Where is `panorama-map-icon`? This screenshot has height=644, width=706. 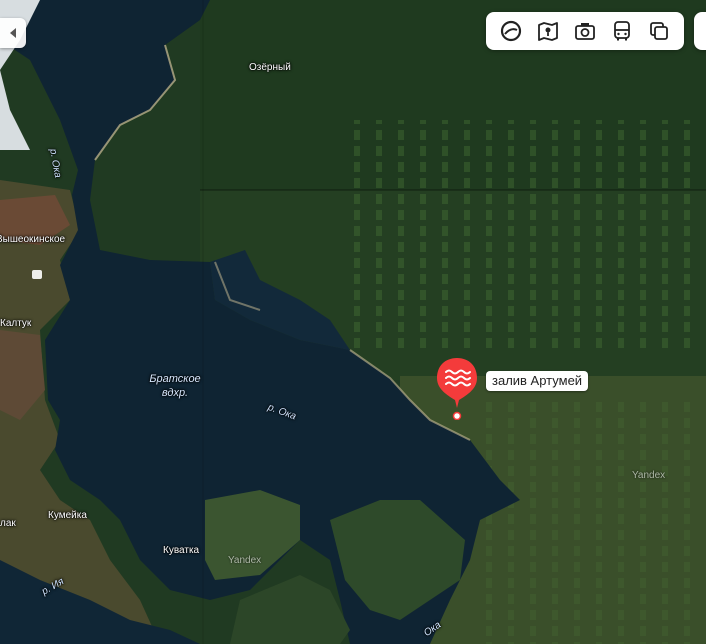 panorama-map-icon is located at coordinates (547, 31).